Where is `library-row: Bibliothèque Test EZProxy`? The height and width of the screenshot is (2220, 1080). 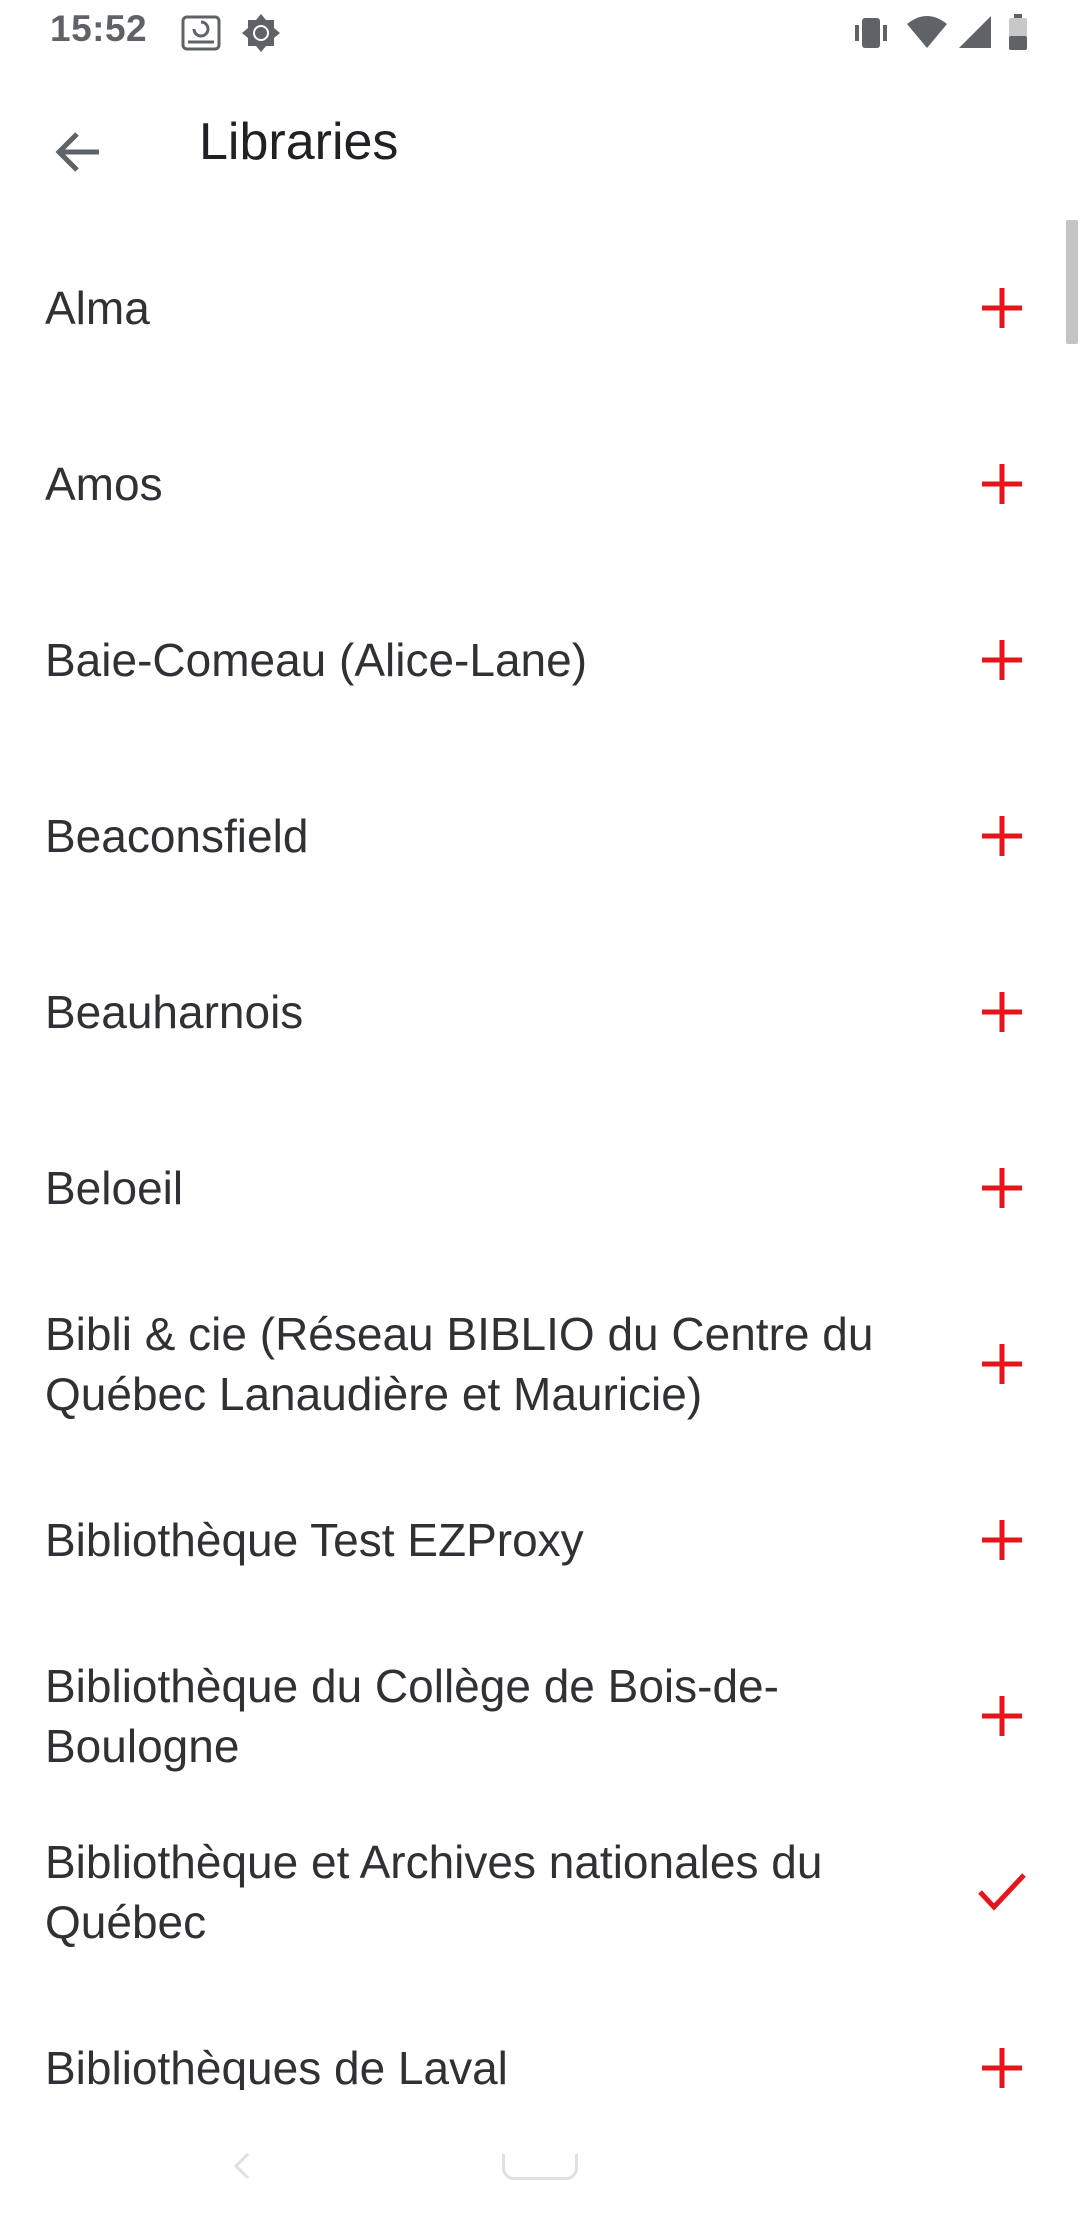 library-row: Bibliothèque Test EZProxy is located at coordinates (540, 1540).